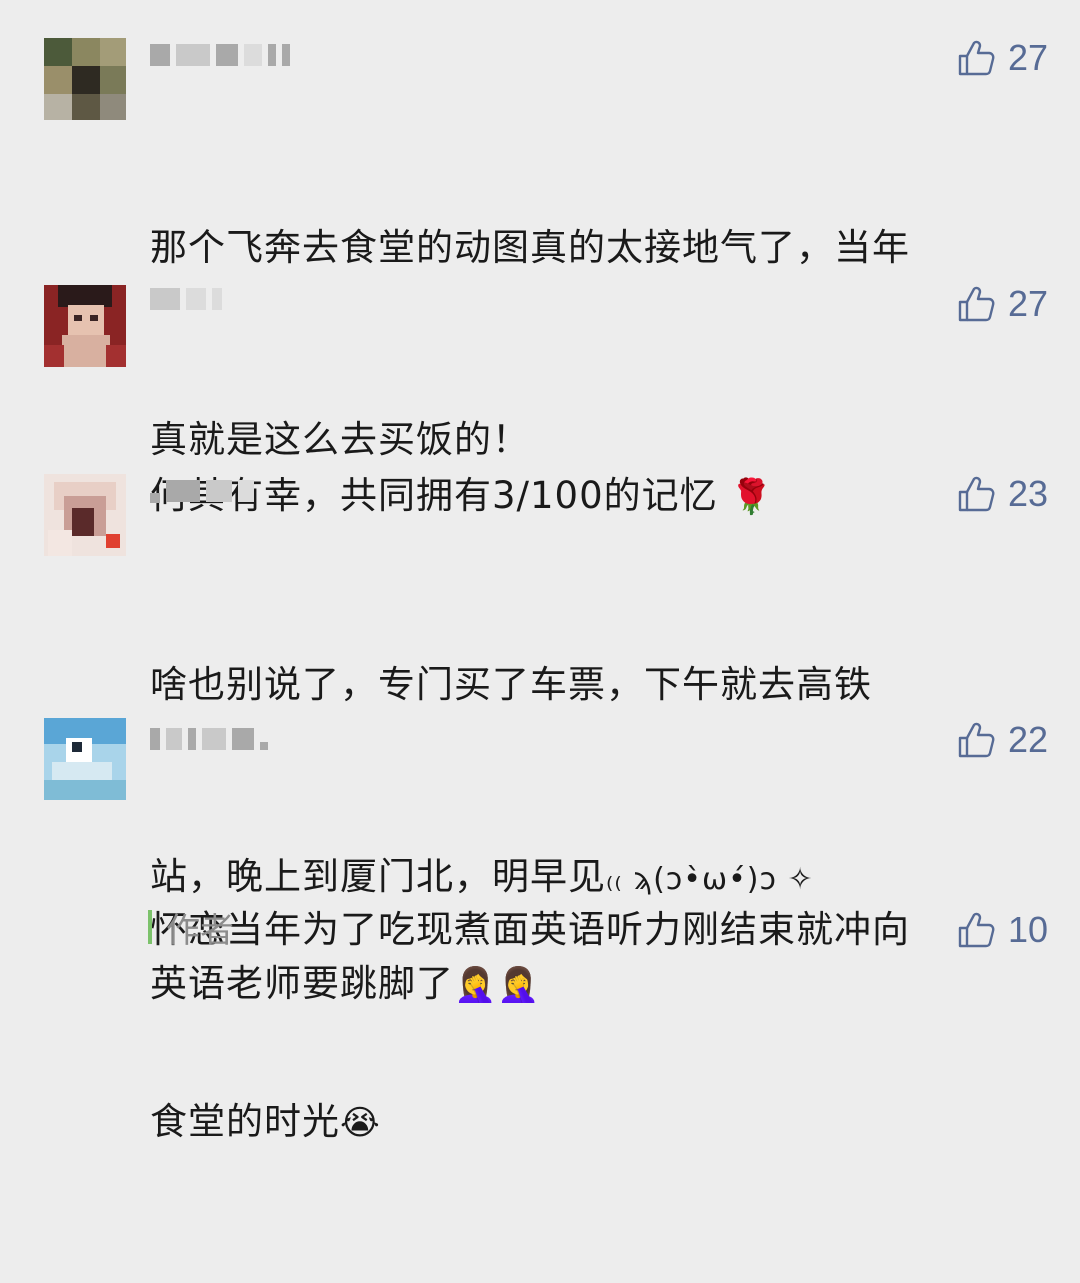 The height and width of the screenshot is (1283, 1080). What do you see at coordinates (1002, 494) in the screenshot?
I see `like-button: 23` at bounding box center [1002, 494].